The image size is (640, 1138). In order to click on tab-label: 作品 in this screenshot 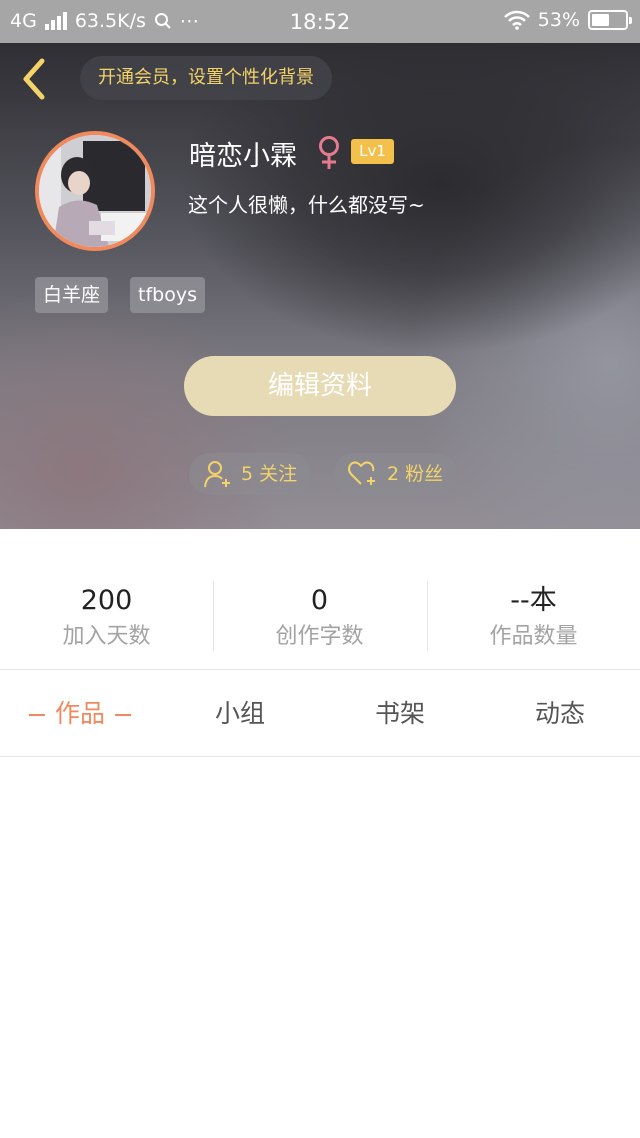, I will do `click(79, 713)`.